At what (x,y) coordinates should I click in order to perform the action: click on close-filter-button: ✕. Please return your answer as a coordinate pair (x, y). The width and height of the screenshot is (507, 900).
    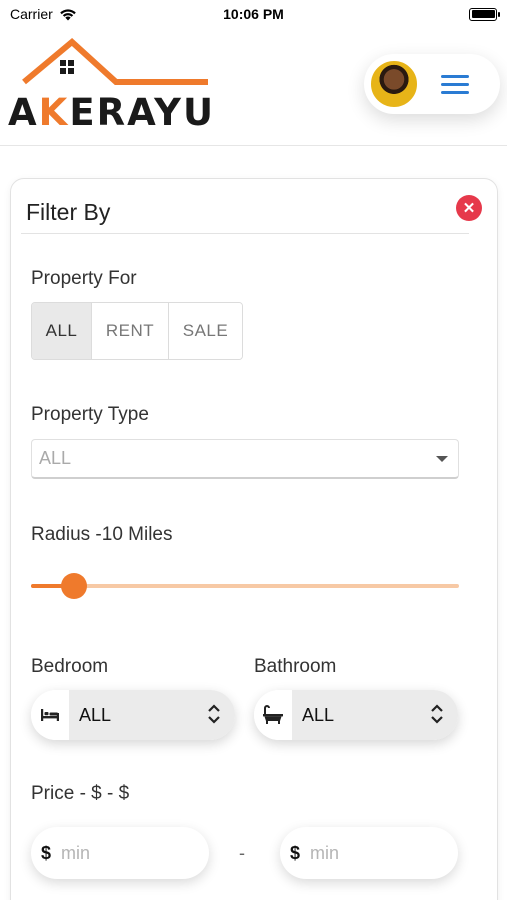
    Looking at the image, I should click on (469, 208).